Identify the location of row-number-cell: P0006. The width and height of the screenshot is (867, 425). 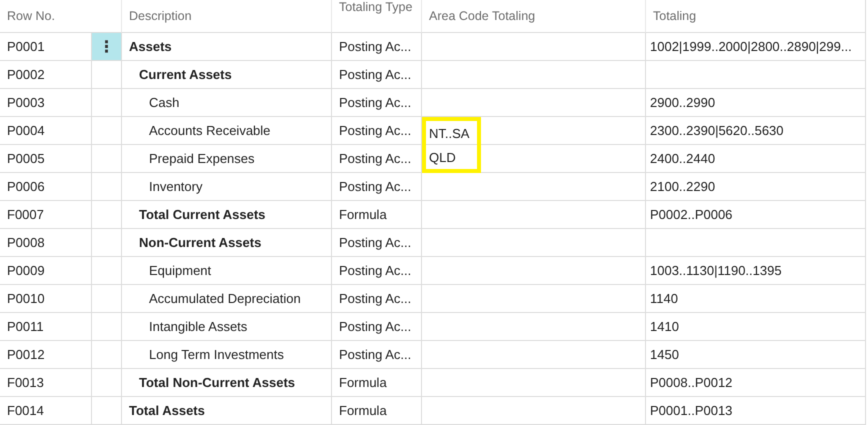
(45, 187).